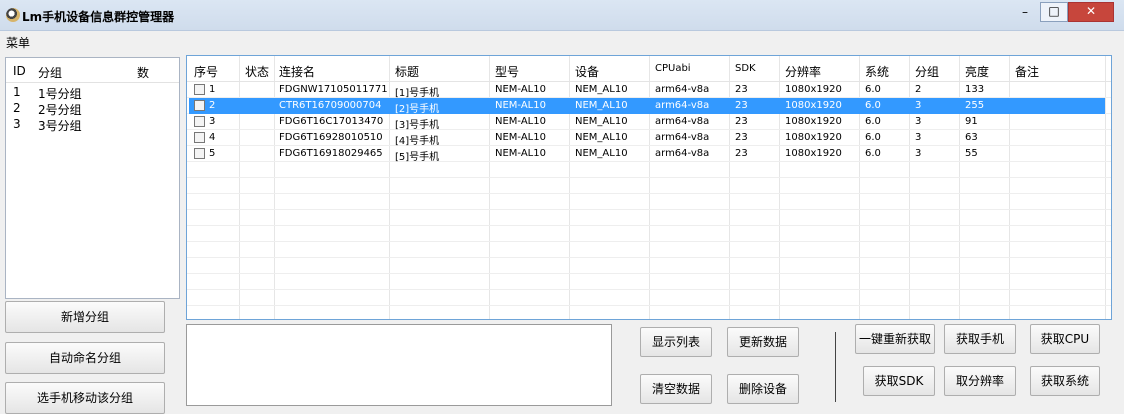  I want to click on close-button: ✕, so click(1091, 12).